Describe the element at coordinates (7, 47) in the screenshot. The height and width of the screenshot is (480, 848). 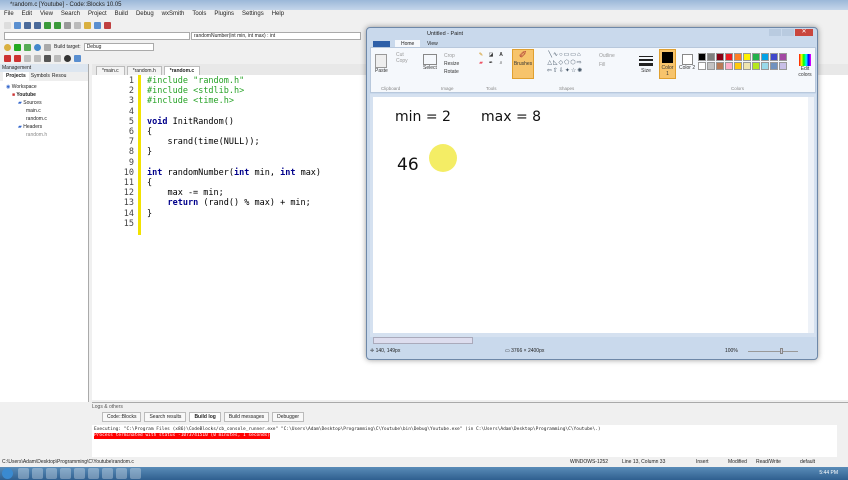
I see `build-icon` at that location.